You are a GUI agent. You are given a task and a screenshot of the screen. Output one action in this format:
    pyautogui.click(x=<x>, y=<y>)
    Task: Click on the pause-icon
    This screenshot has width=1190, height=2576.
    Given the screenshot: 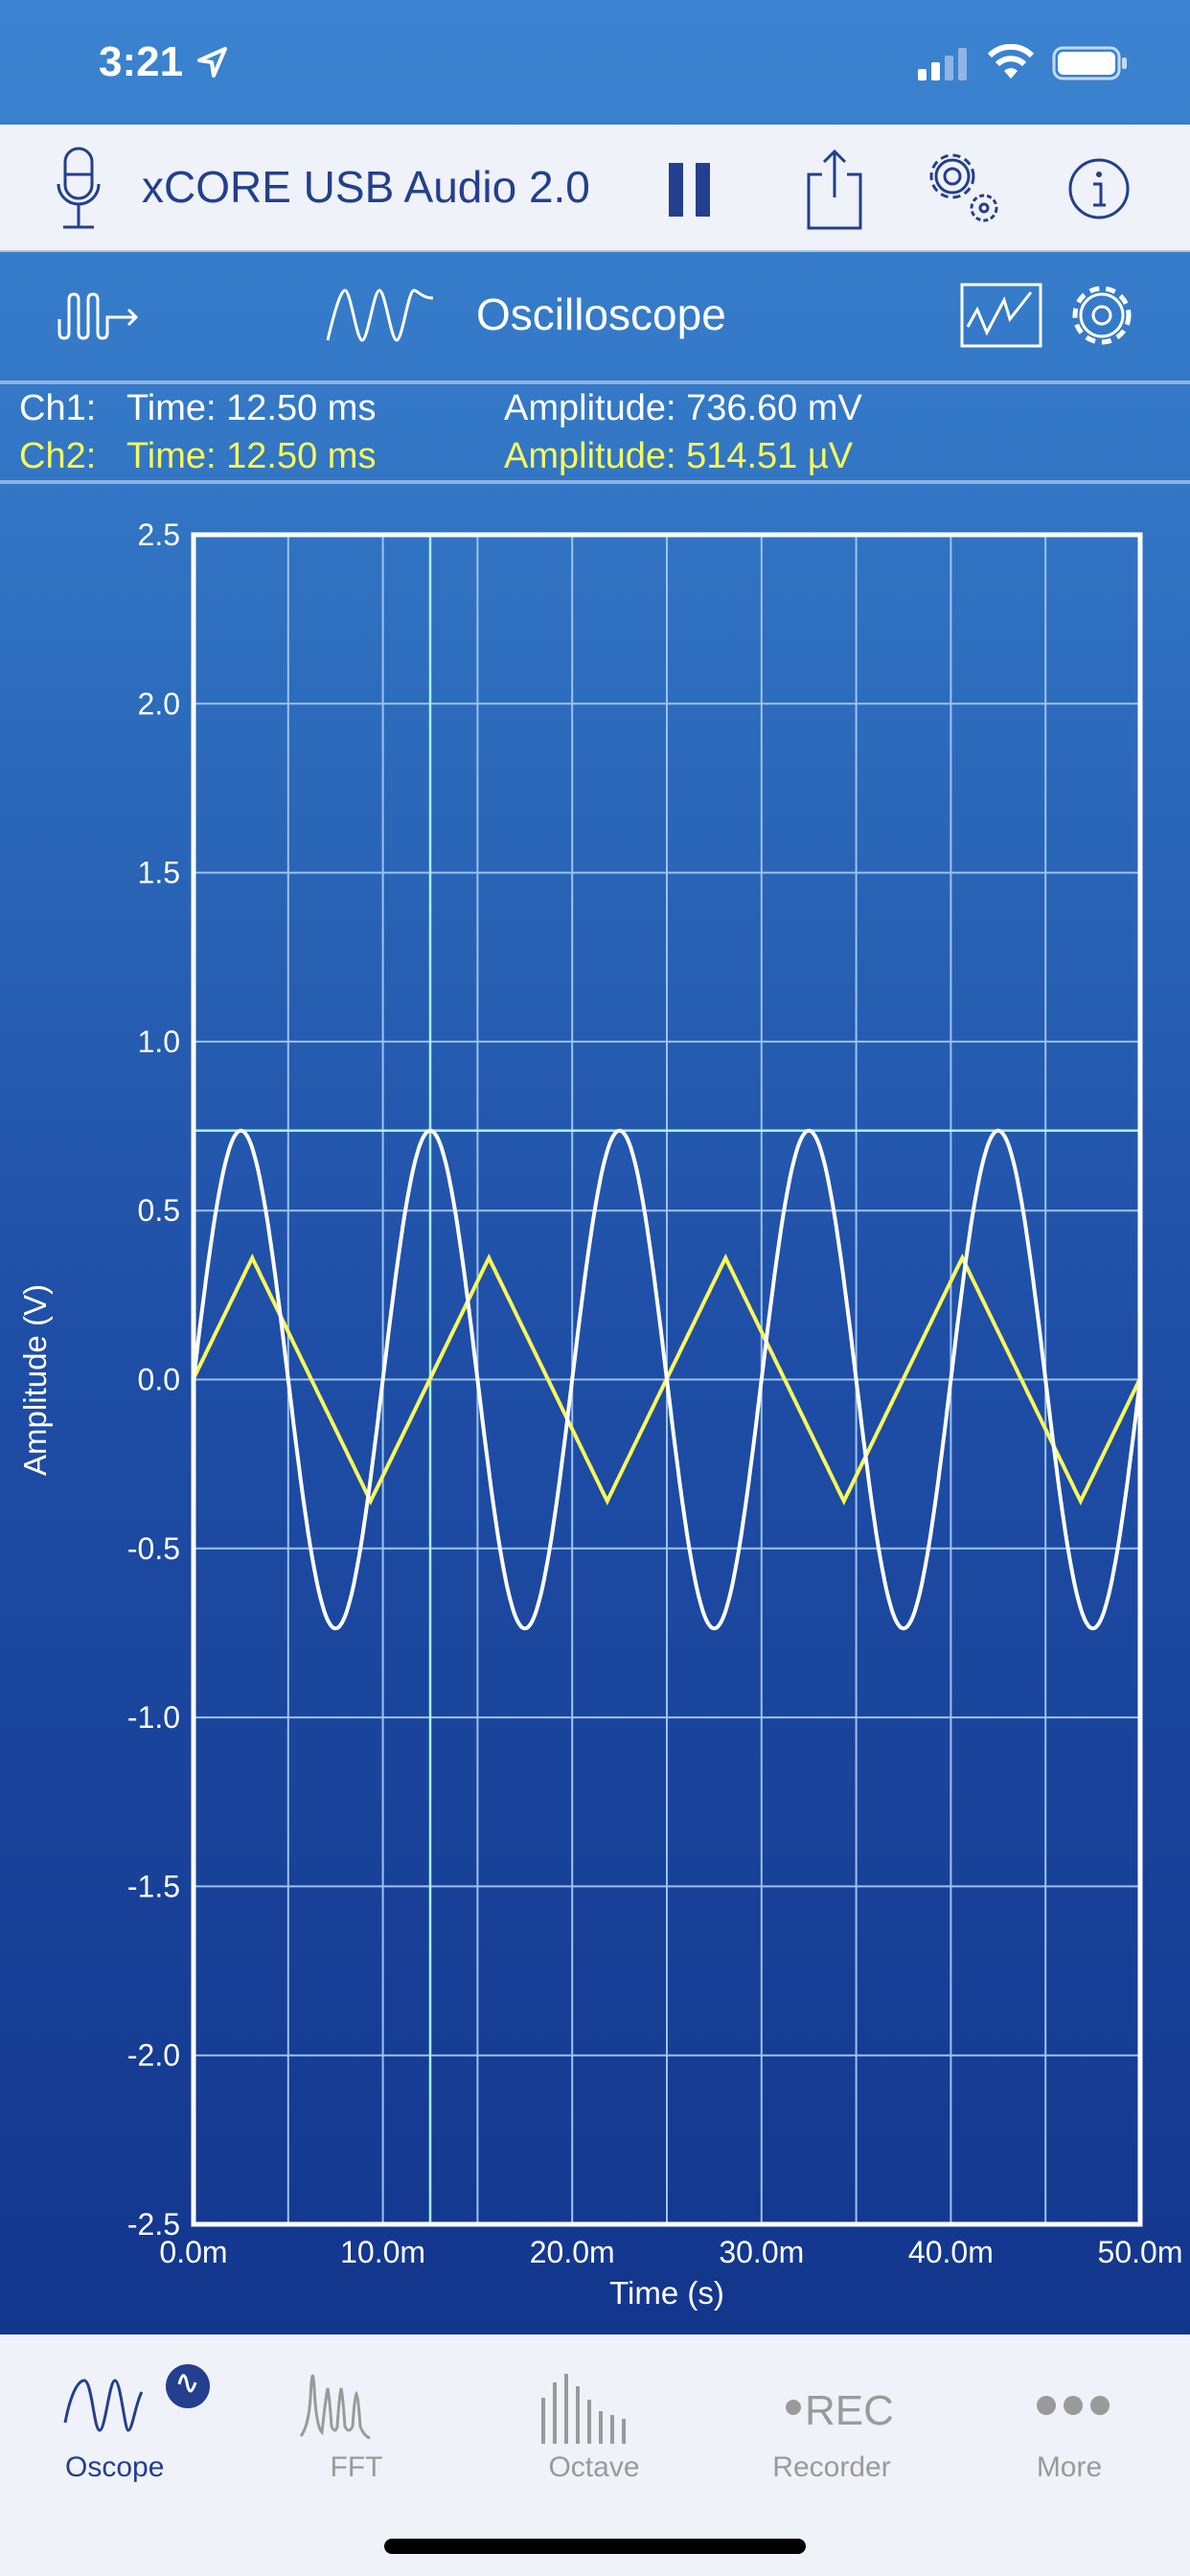 What is the action you would take?
    pyautogui.click(x=691, y=189)
    